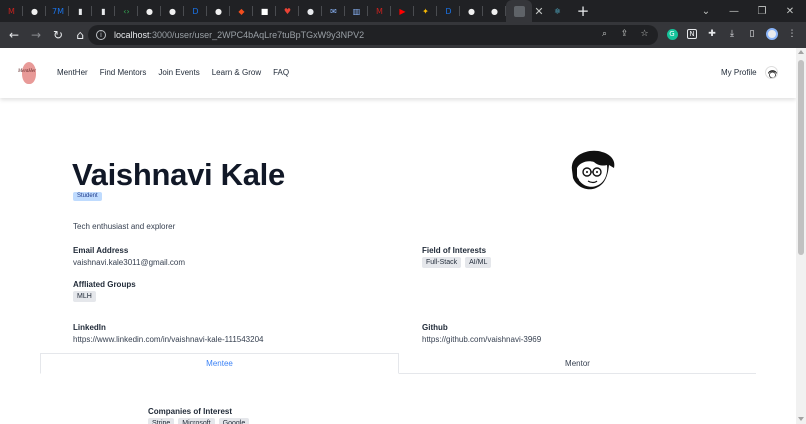  I want to click on page-icon: ■, so click(264, 11).